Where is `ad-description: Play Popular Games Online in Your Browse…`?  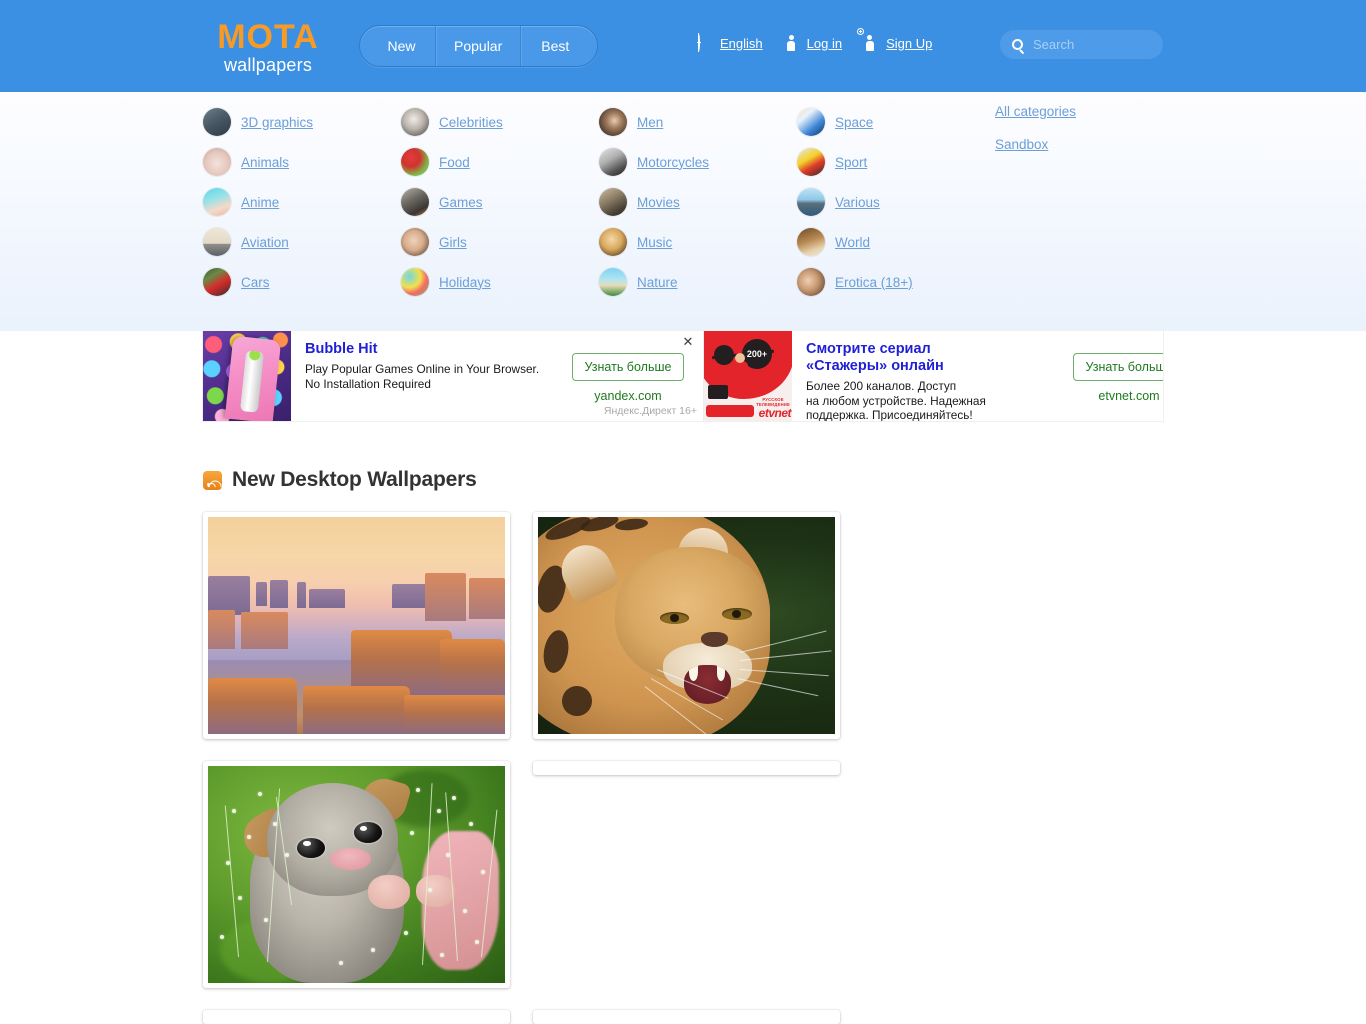 ad-description: Play Popular Games Online in Your Browse… is located at coordinates (422, 376).